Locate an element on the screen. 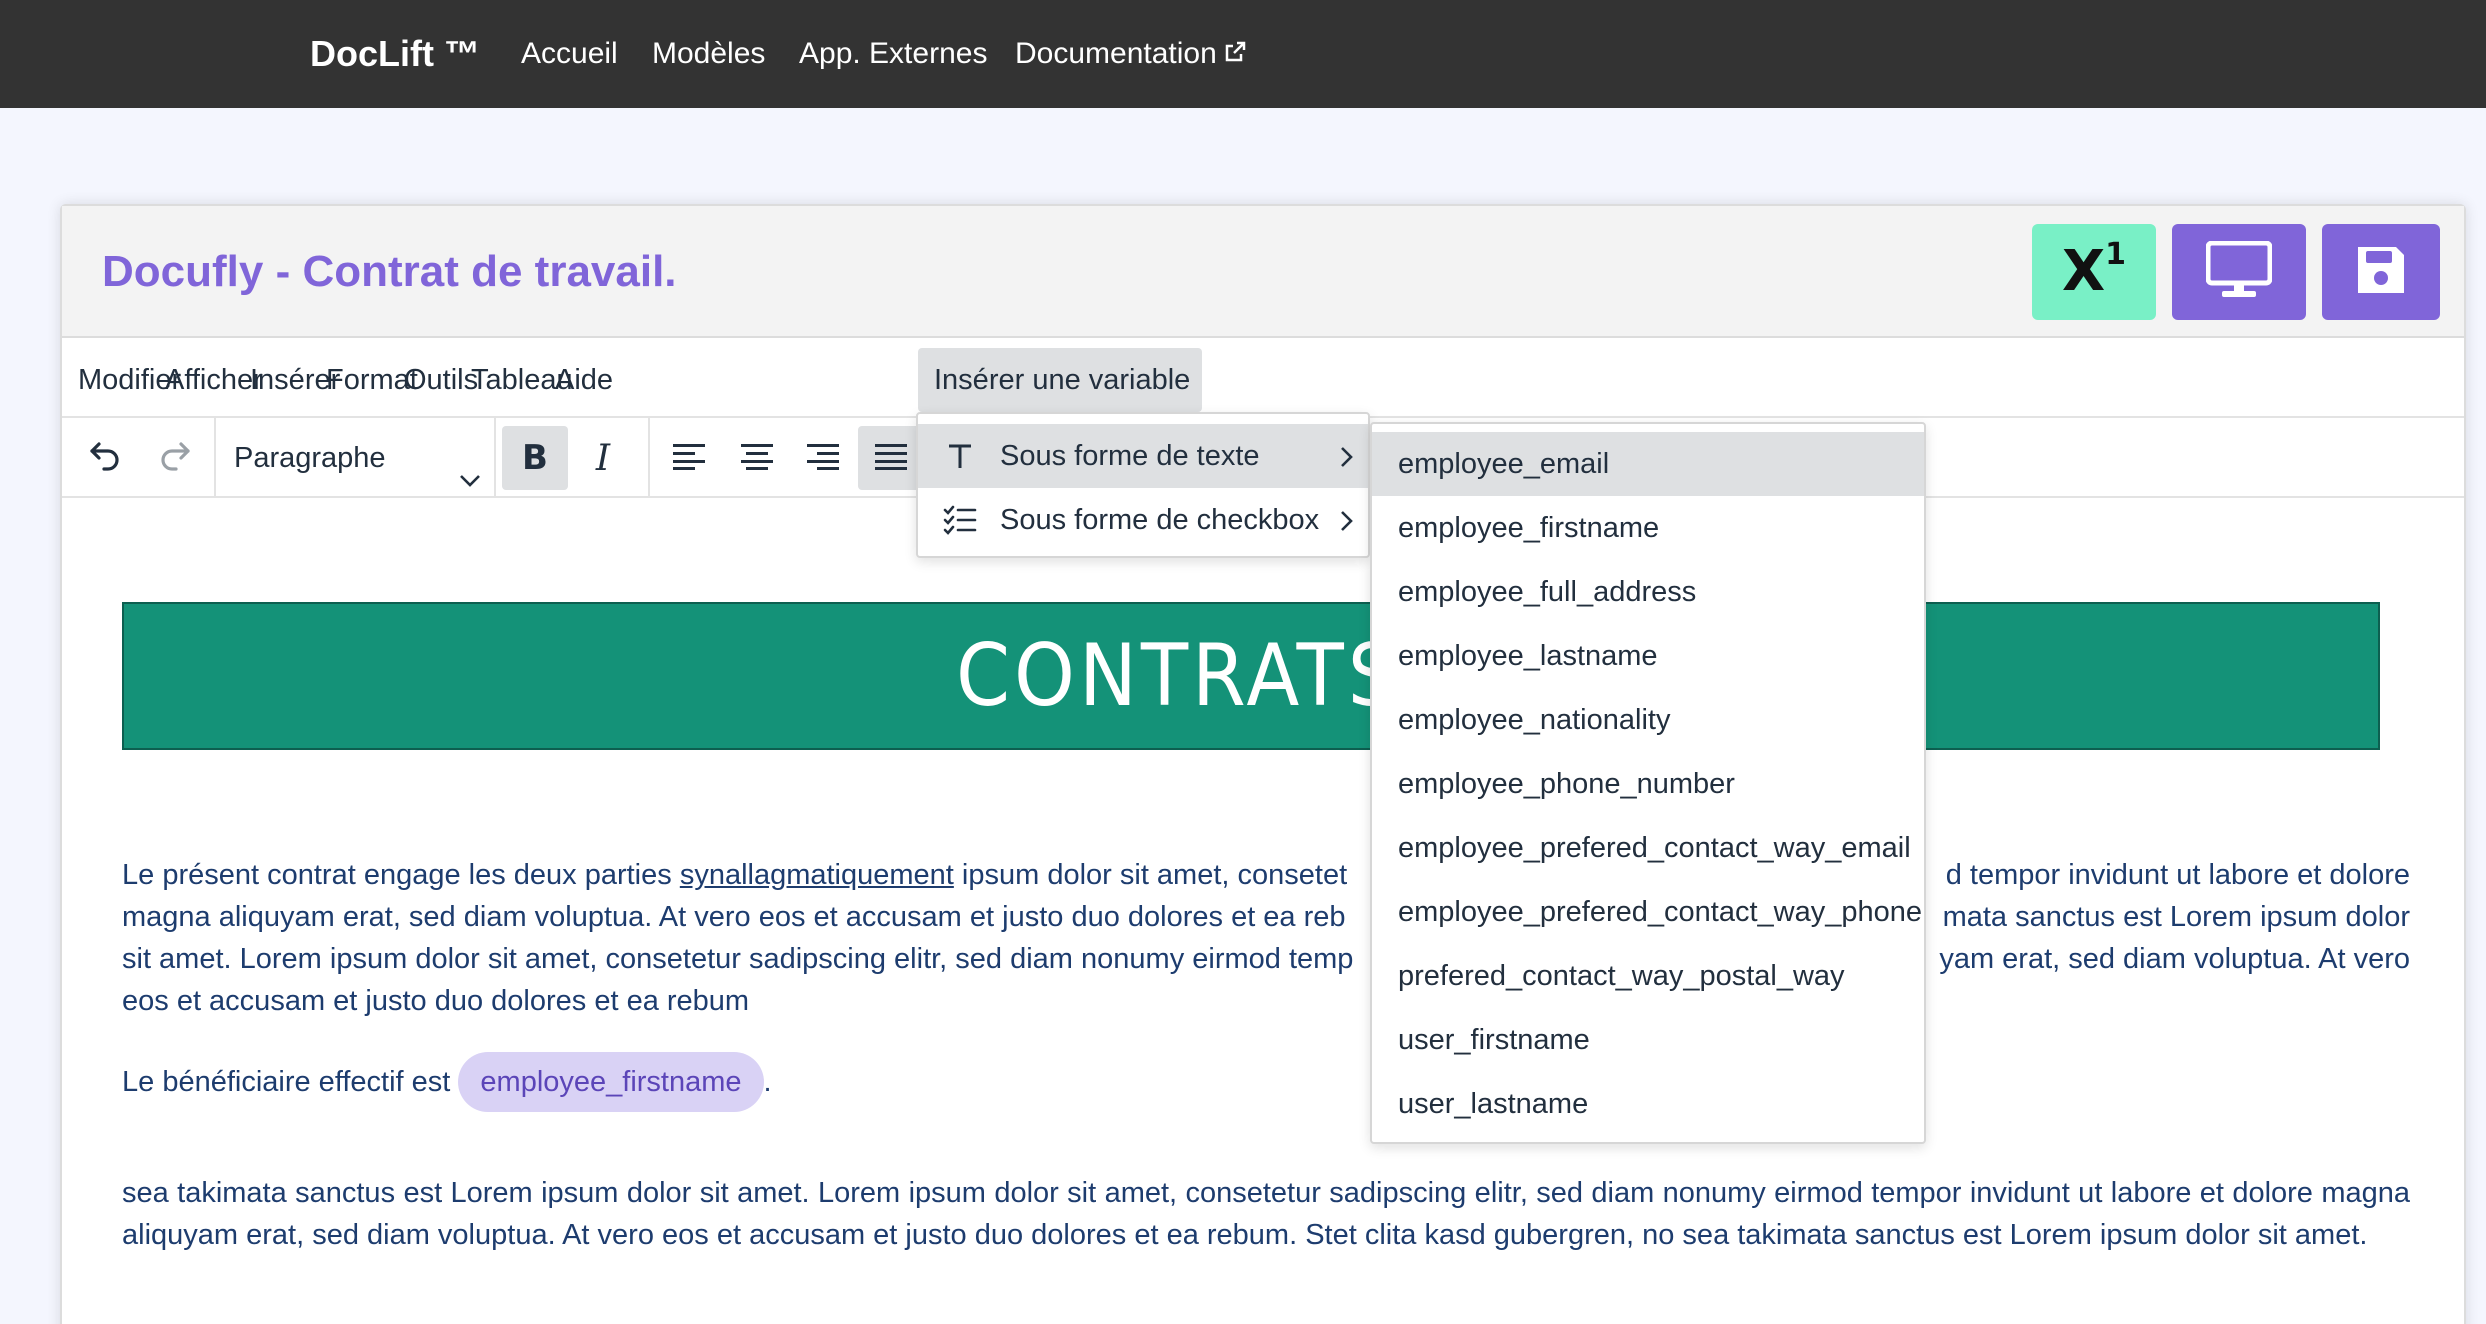  block-format-value: Paragraphe is located at coordinates (310, 458).